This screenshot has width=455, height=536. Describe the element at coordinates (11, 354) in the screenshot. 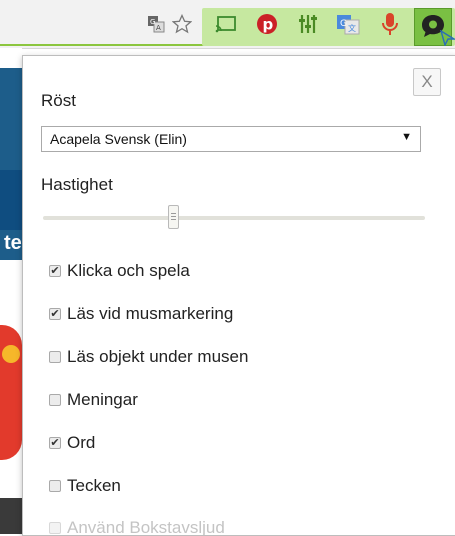

I see `background-yellow-graphic` at that location.